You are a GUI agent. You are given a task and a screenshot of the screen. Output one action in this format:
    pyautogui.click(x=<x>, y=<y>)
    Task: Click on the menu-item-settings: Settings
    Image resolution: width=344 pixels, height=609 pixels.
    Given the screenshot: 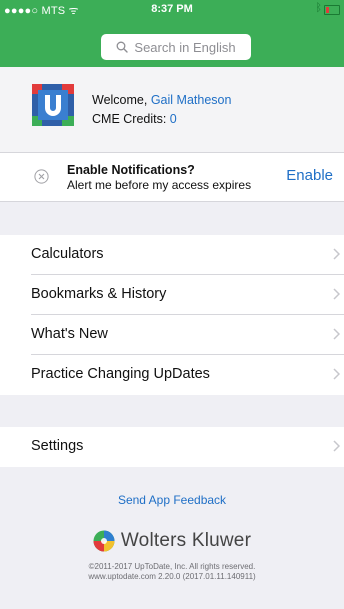 What is the action you would take?
    pyautogui.click(x=172, y=447)
    